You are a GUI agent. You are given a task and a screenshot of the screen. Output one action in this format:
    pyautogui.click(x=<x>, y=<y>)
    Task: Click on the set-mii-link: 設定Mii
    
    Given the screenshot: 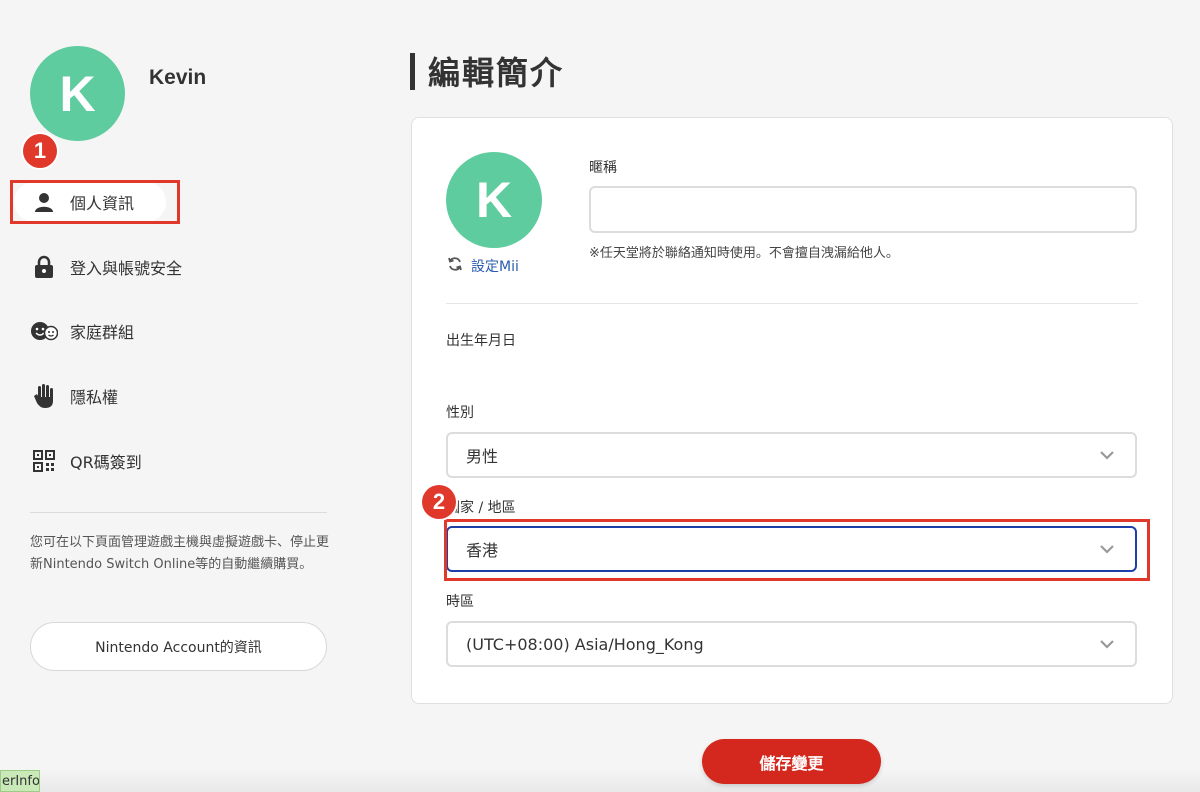 What is the action you would take?
    pyautogui.click(x=483, y=266)
    